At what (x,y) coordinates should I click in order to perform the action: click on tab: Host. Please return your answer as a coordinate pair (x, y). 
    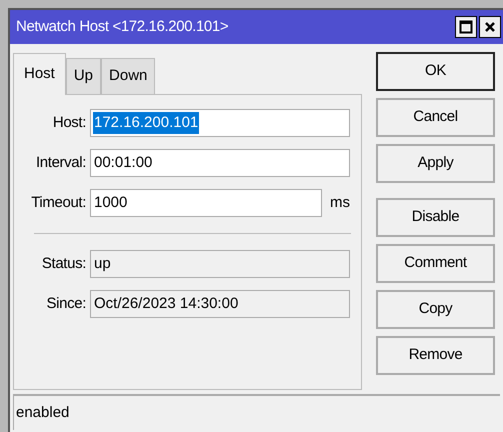
    Looking at the image, I should click on (39, 74).